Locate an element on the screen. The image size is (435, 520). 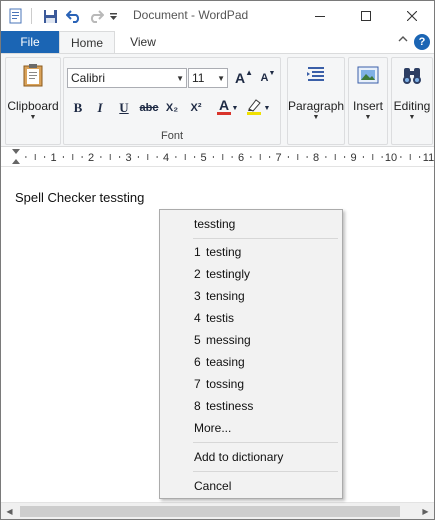
underline-button: U is located at coordinates (124, 108).